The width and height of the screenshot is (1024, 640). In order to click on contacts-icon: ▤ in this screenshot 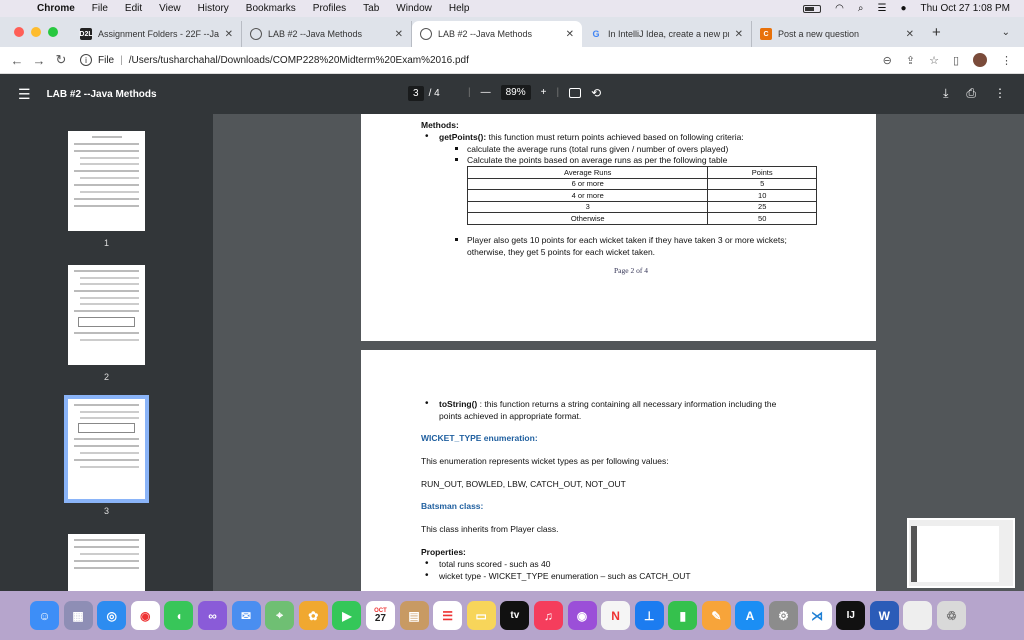, I will do `click(414, 615)`.